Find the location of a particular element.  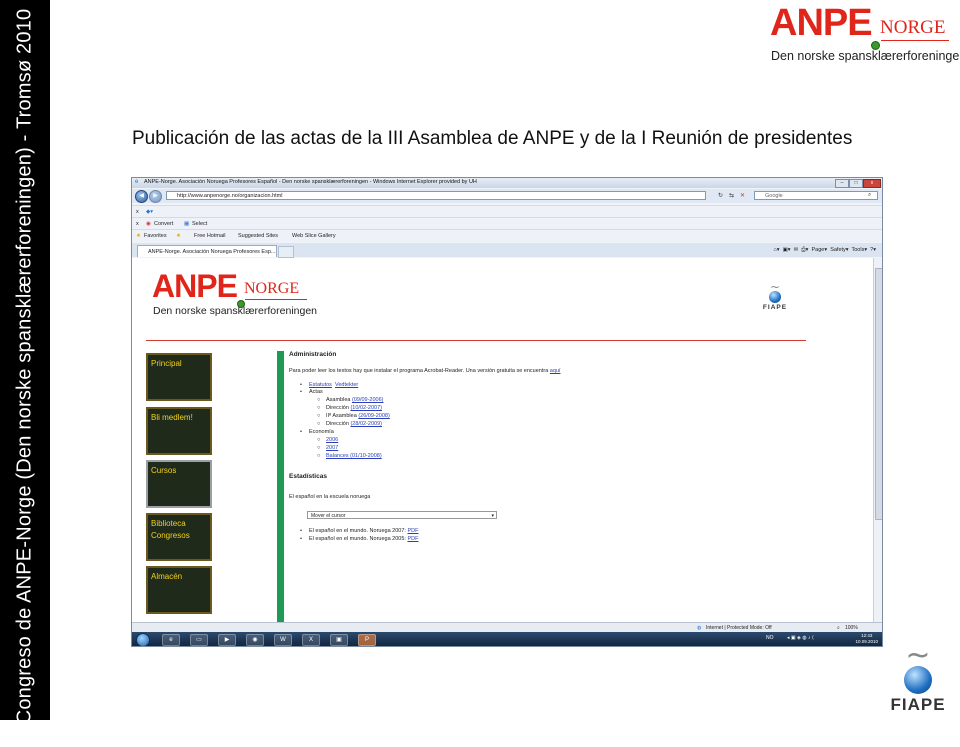

logo-norge: NORGE is located at coordinates (913, 27).